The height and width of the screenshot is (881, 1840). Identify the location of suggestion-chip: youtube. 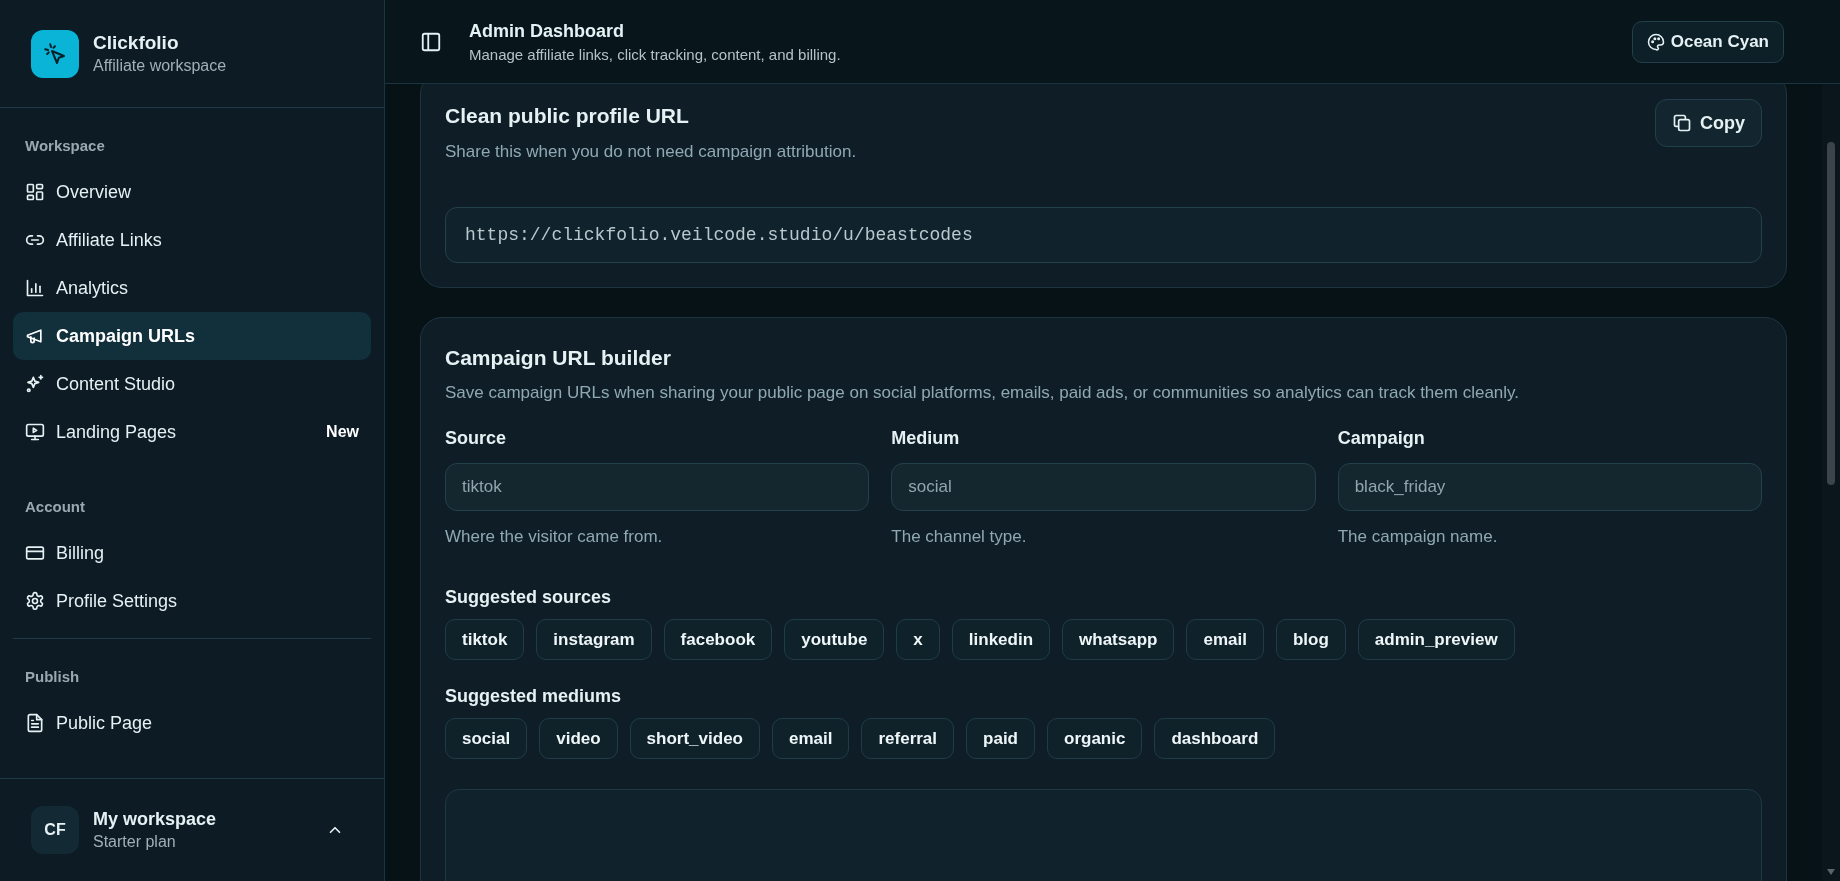
(834, 639).